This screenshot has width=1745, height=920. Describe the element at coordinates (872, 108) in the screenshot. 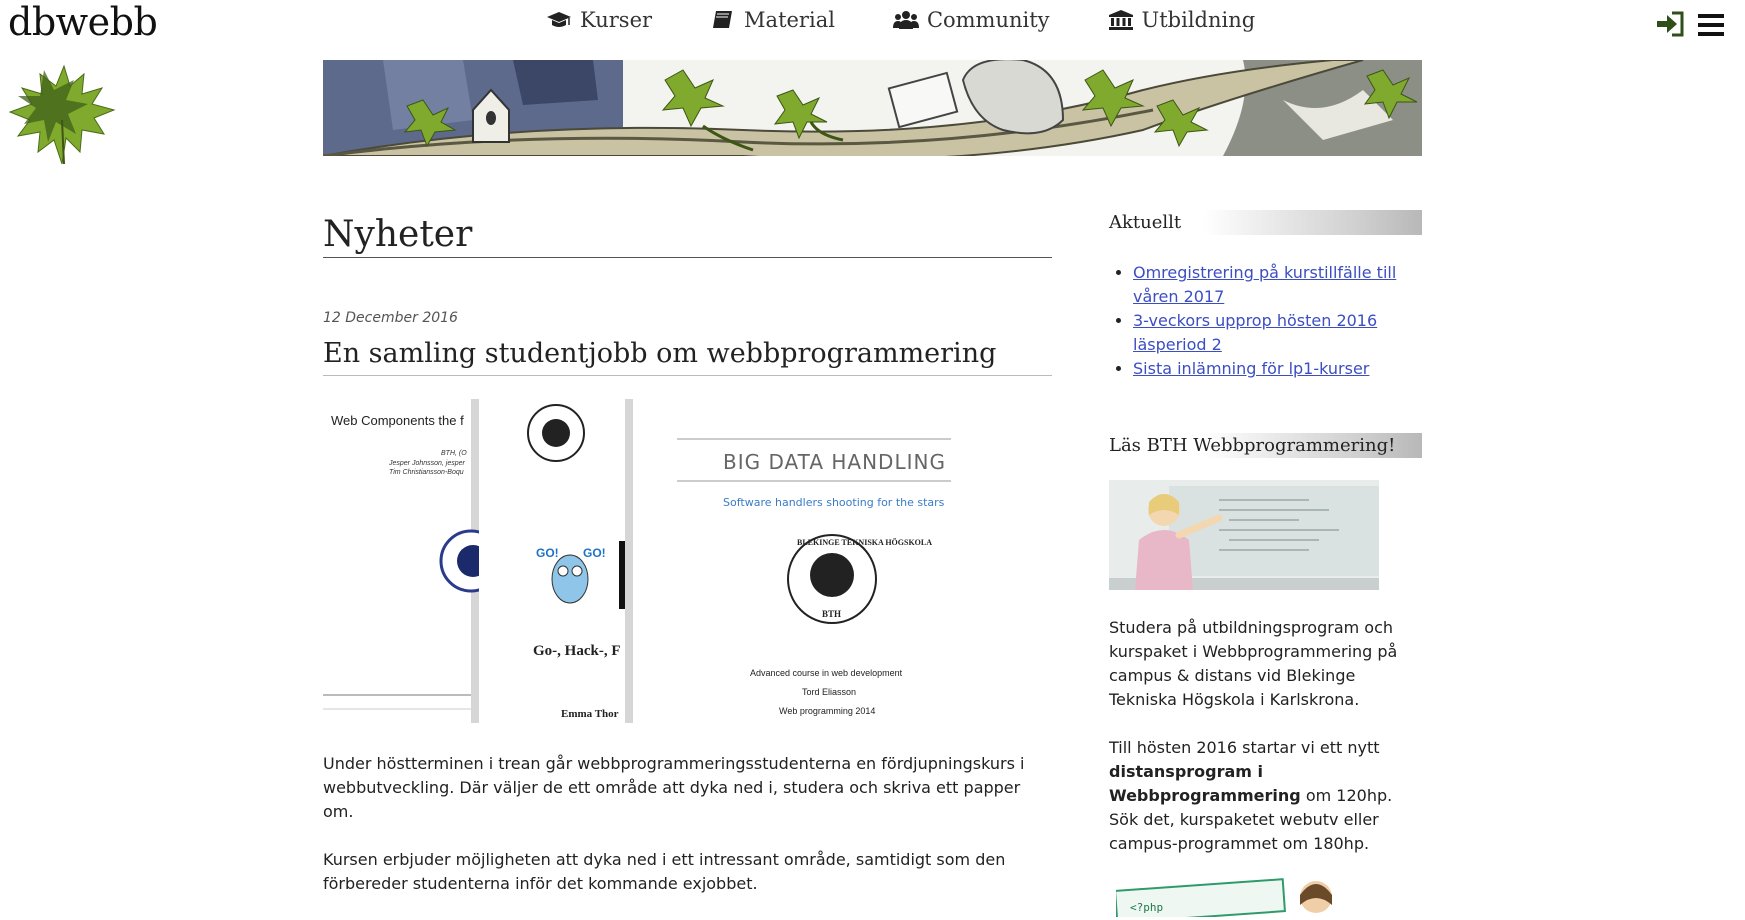

I see `header-banner-illustration` at that location.